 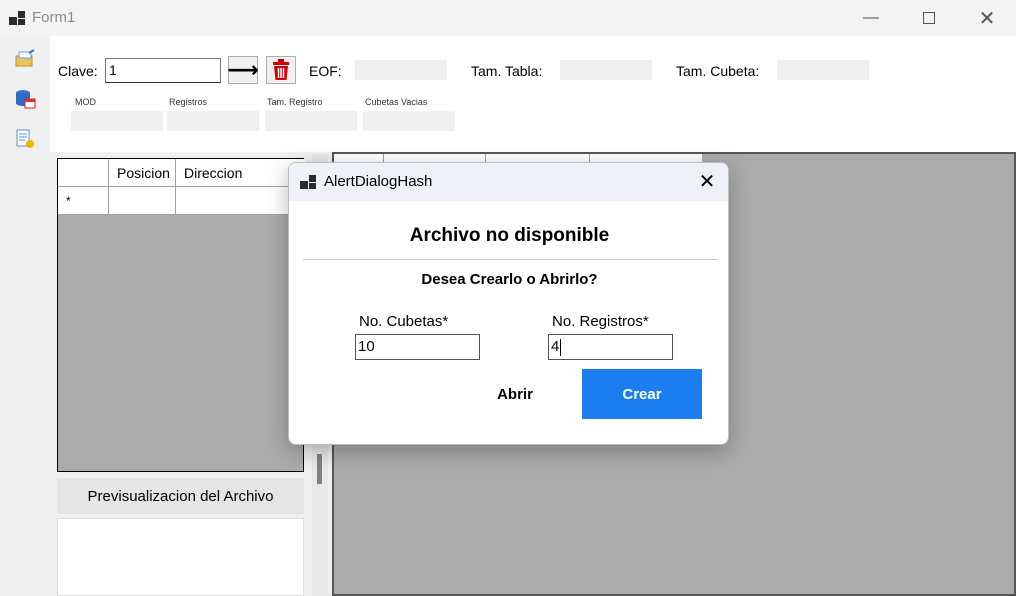 What do you see at coordinates (823, 70) in the screenshot?
I see `tam-cubeta-value` at bounding box center [823, 70].